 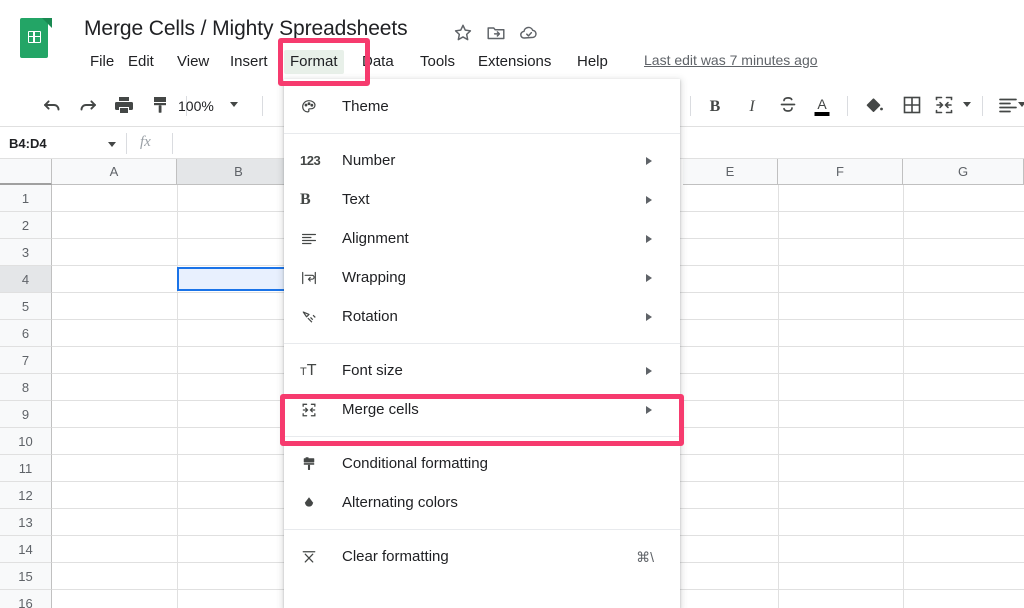 I want to click on menubar-item-file: File, so click(x=102, y=62).